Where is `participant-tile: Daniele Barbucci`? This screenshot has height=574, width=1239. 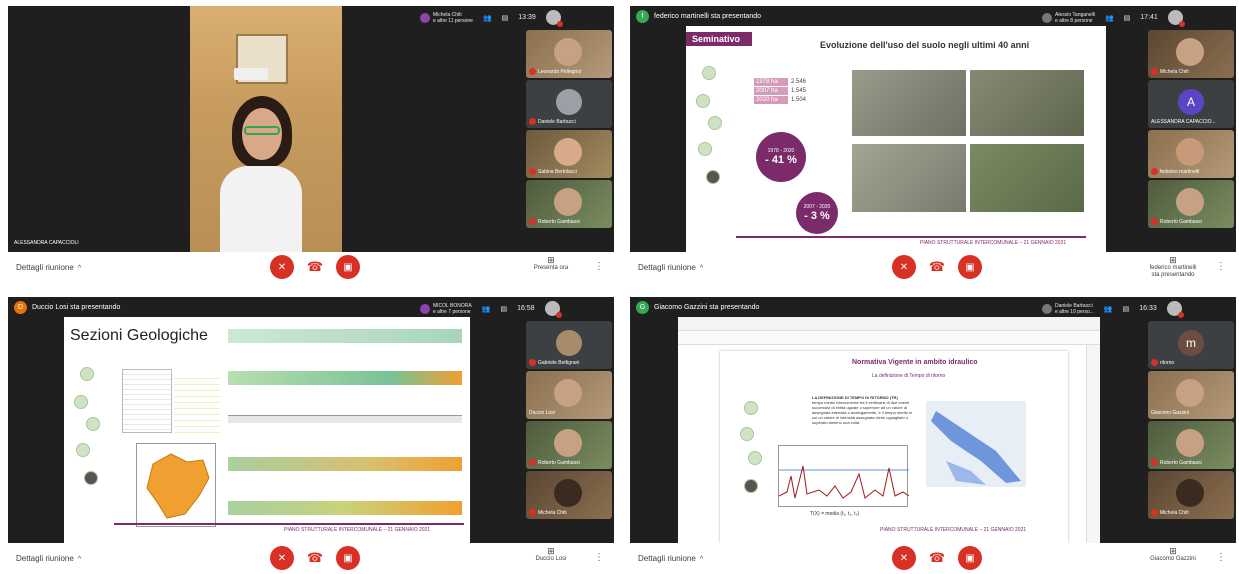
participant-tile: Daniele Barbucci is located at coordinates (569, 104).